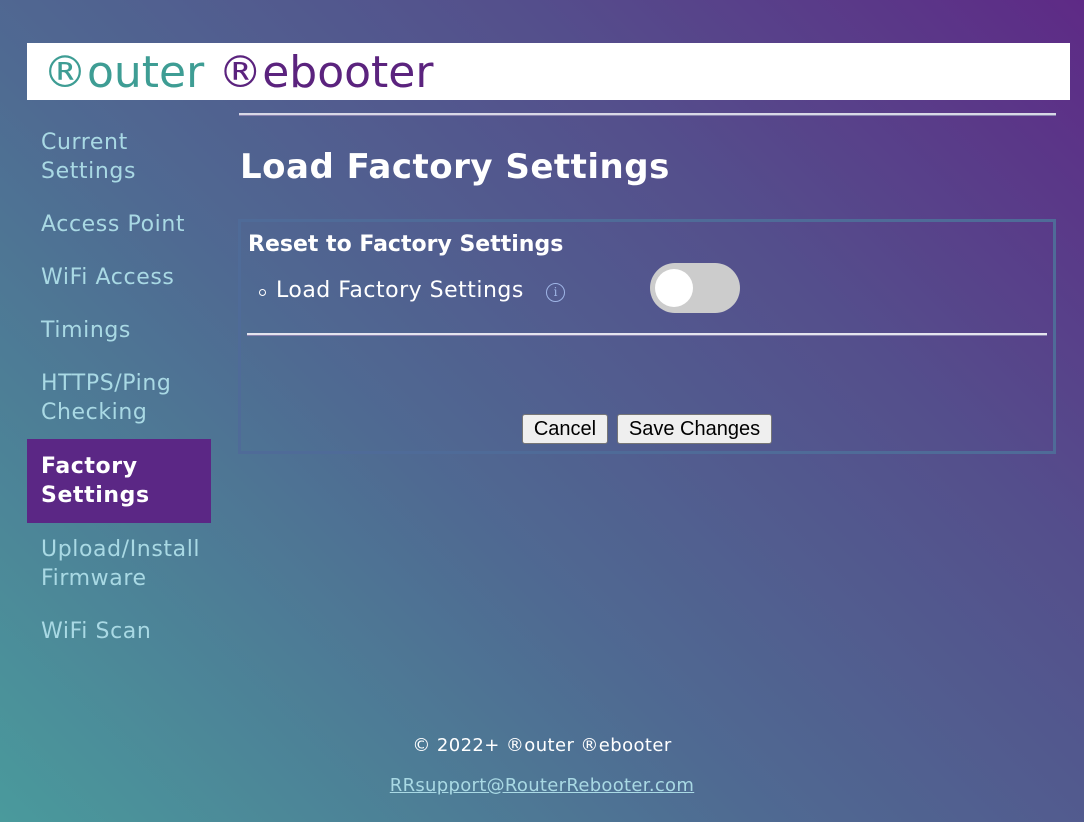  Describe the element at coordinates (674, 288) in the screenshot. I see `toggle-knob` at that location.